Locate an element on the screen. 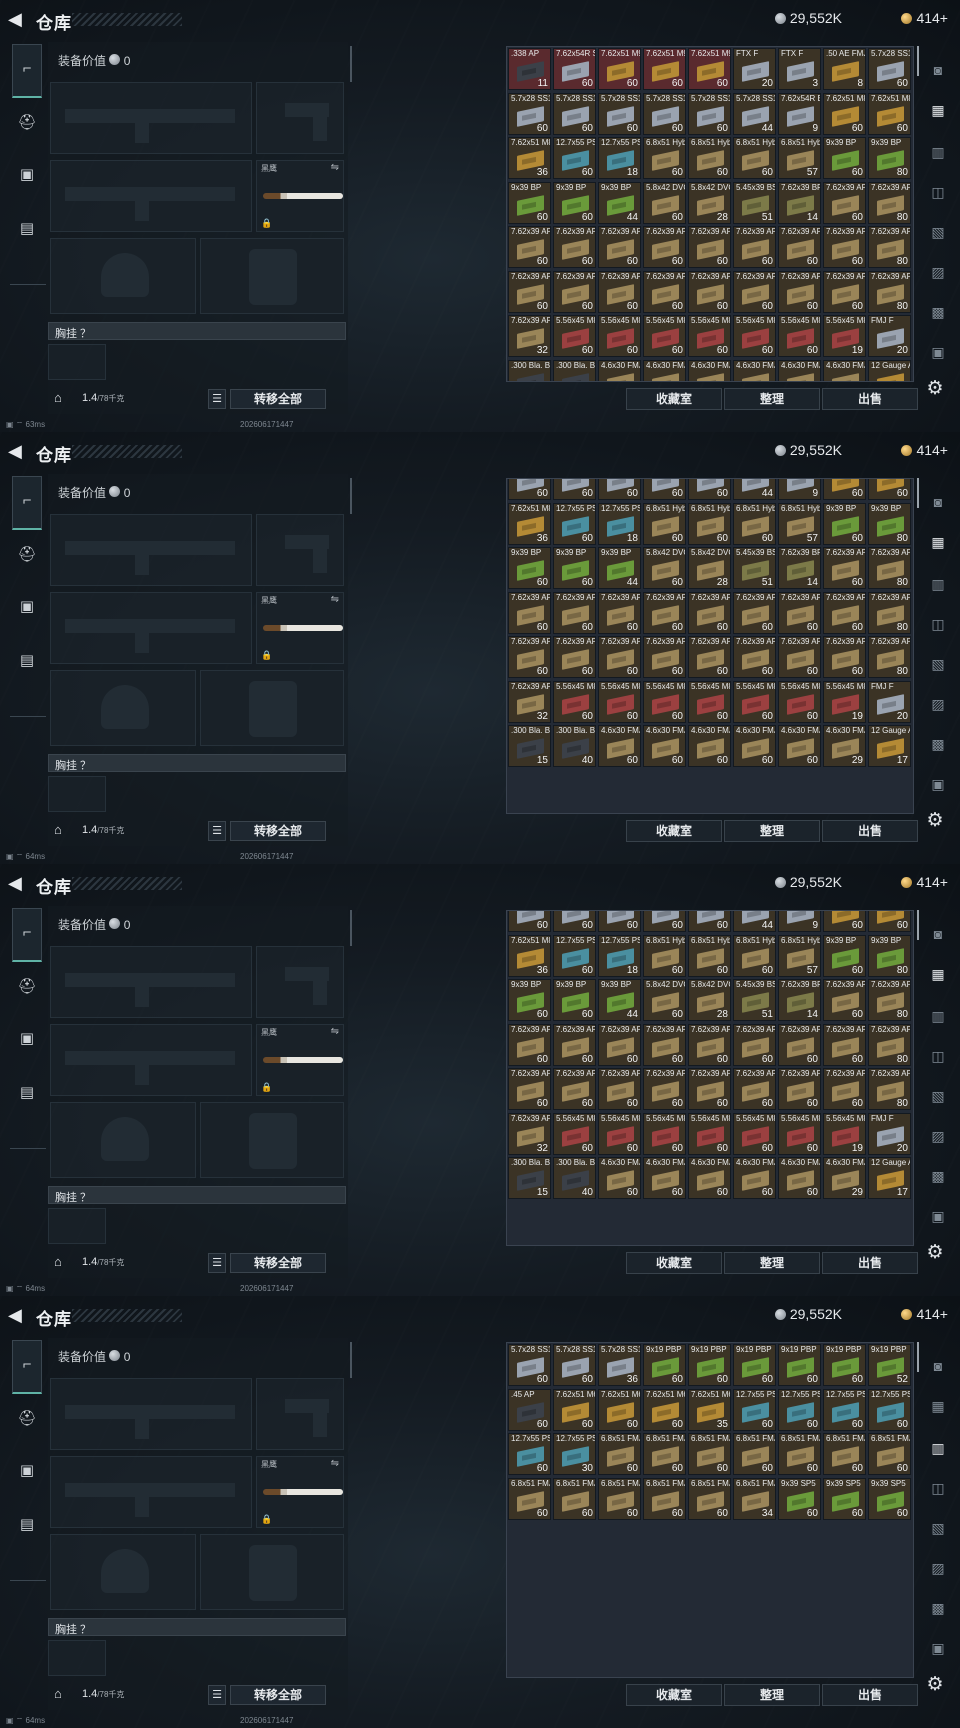  collection-button: 收藏室 is located at coordinates (674, 831).